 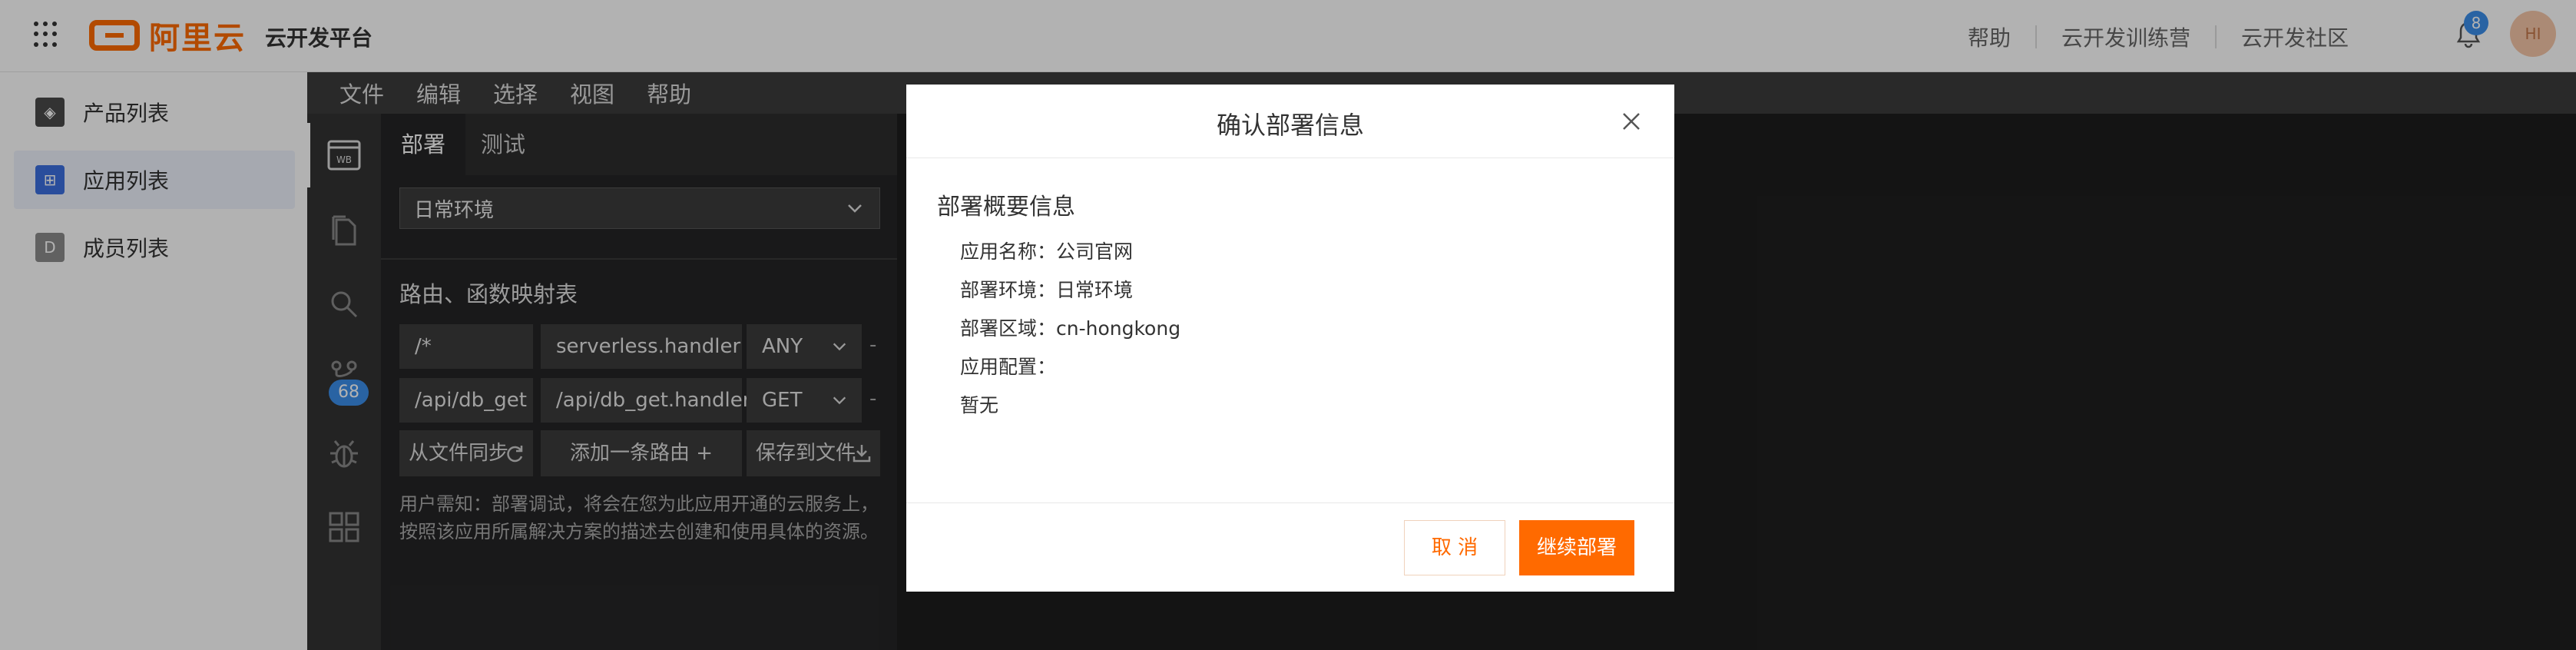 I want to click on dialog-header: 确认部署信息, so click(x=1290, y=121).